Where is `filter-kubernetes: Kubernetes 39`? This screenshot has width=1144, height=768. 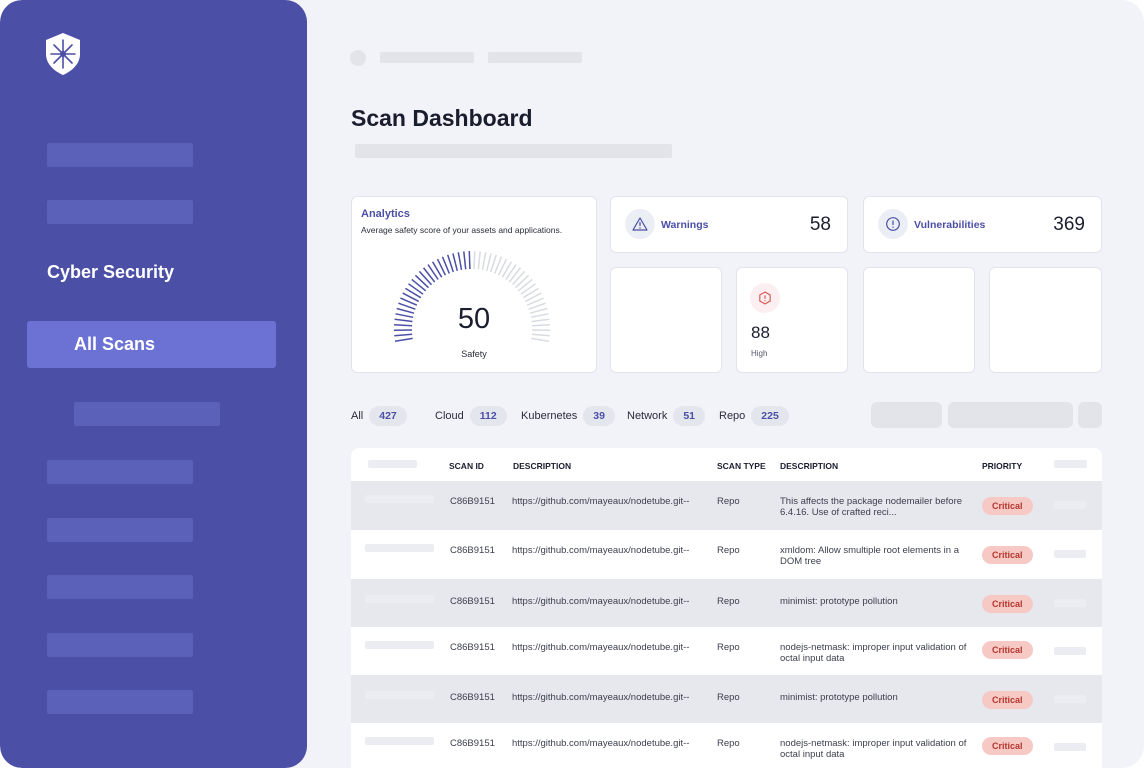 filter-kubernetes: Kubernetes 39 is located at coordinates (568, 415).